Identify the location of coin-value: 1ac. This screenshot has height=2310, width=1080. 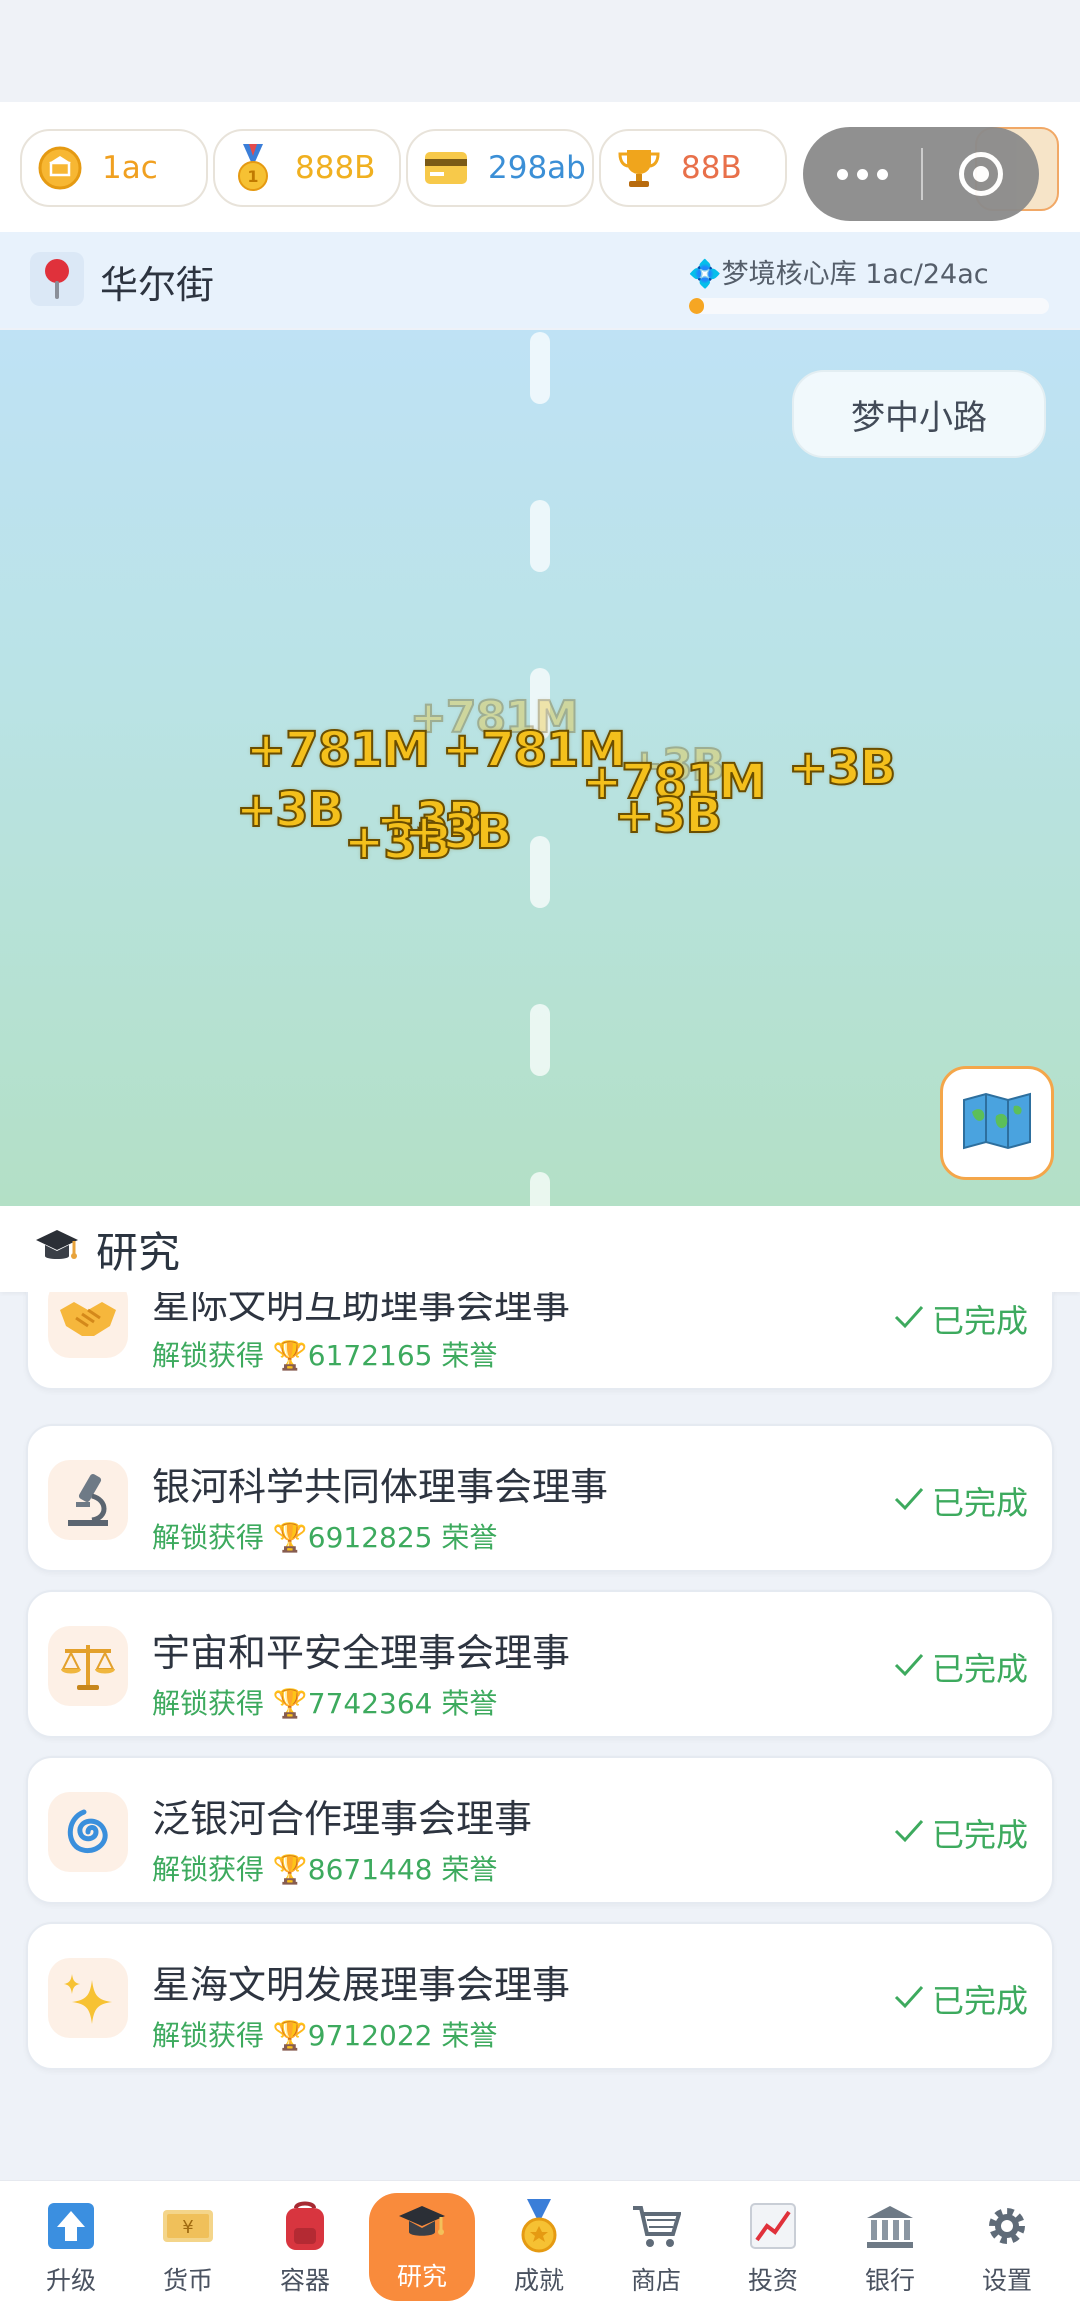
(130, 168).